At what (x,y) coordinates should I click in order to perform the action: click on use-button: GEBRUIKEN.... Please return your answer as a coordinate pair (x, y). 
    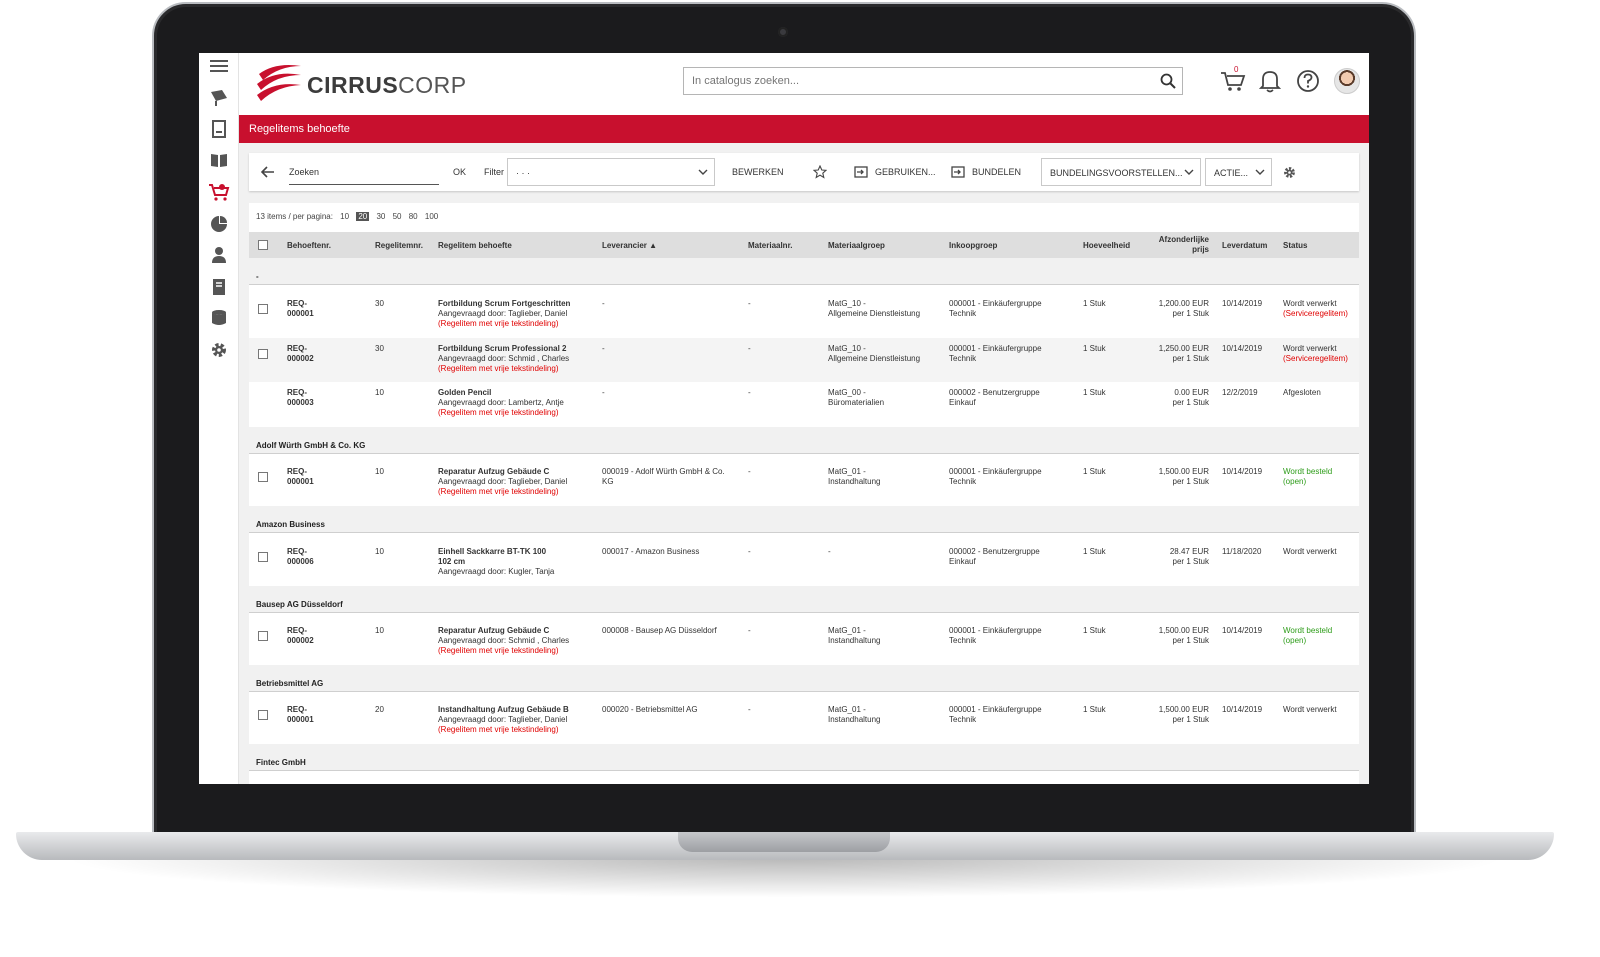
    Looking at the image, I should click on (905, 172).